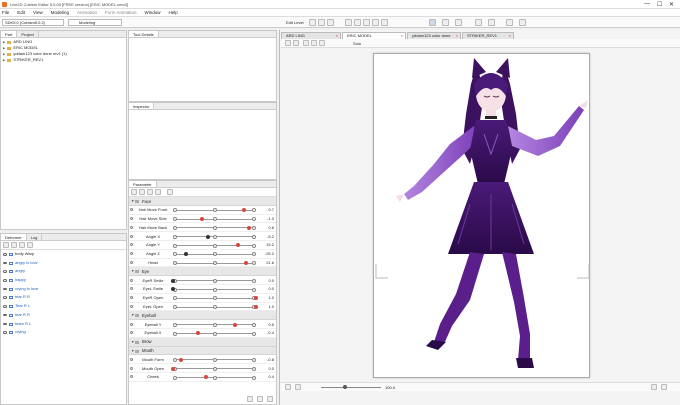 This screenshot has width=680, height=405. What do you see at coordinates (170, 192) in the screenshot?
I see `grid-icon` at bounding box center [170, 192].